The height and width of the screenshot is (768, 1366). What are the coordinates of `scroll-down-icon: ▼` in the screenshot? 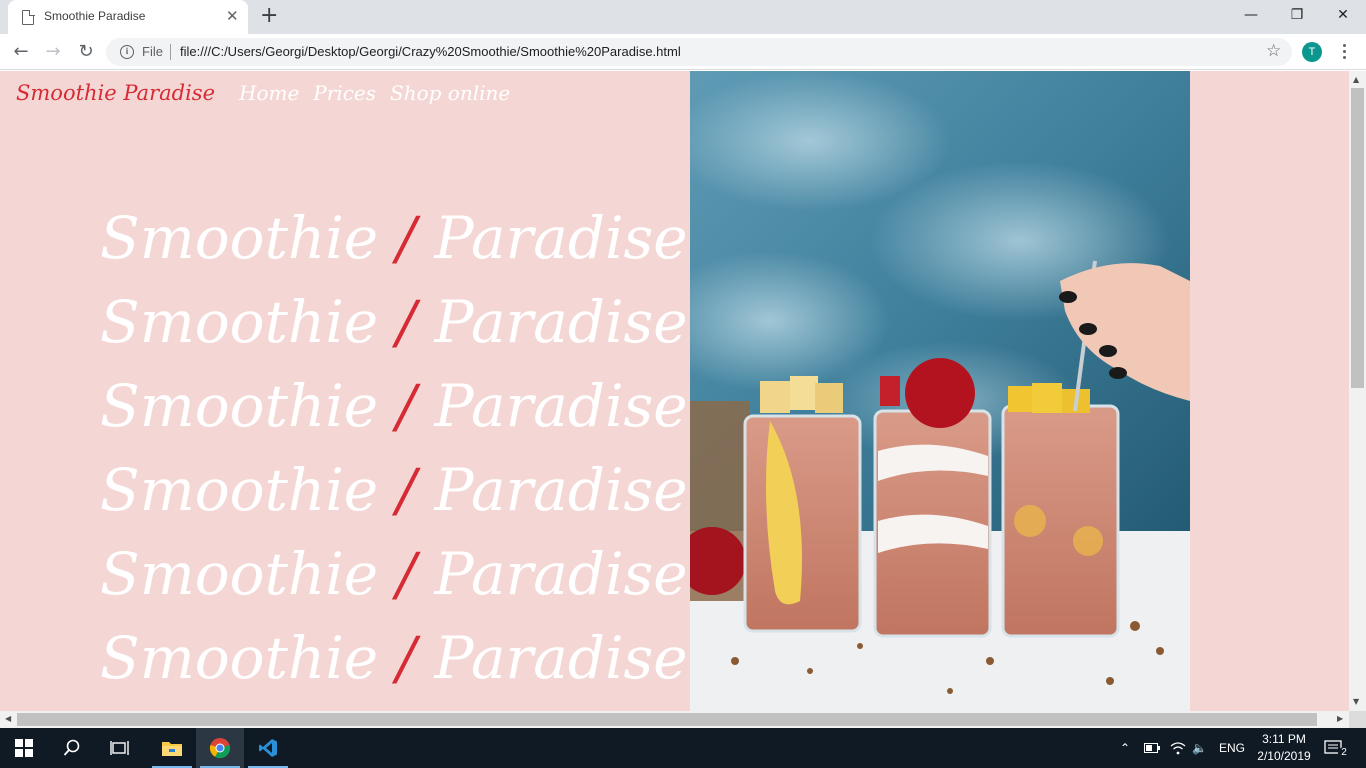 It's located at (1356, 701).